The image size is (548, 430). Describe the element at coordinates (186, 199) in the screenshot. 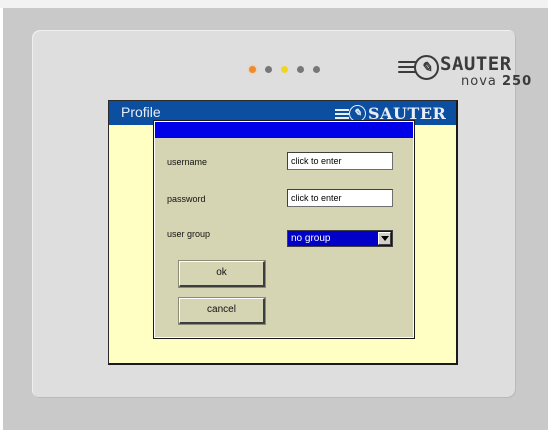

I see `password-label: password` at that location.